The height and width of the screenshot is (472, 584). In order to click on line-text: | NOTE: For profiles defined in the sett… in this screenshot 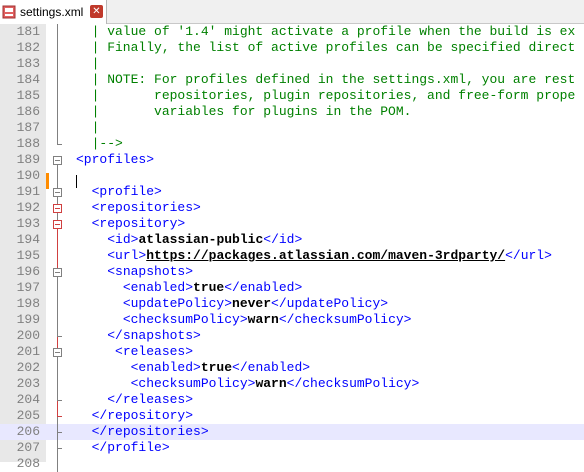, I will do `click(326, 79)`.